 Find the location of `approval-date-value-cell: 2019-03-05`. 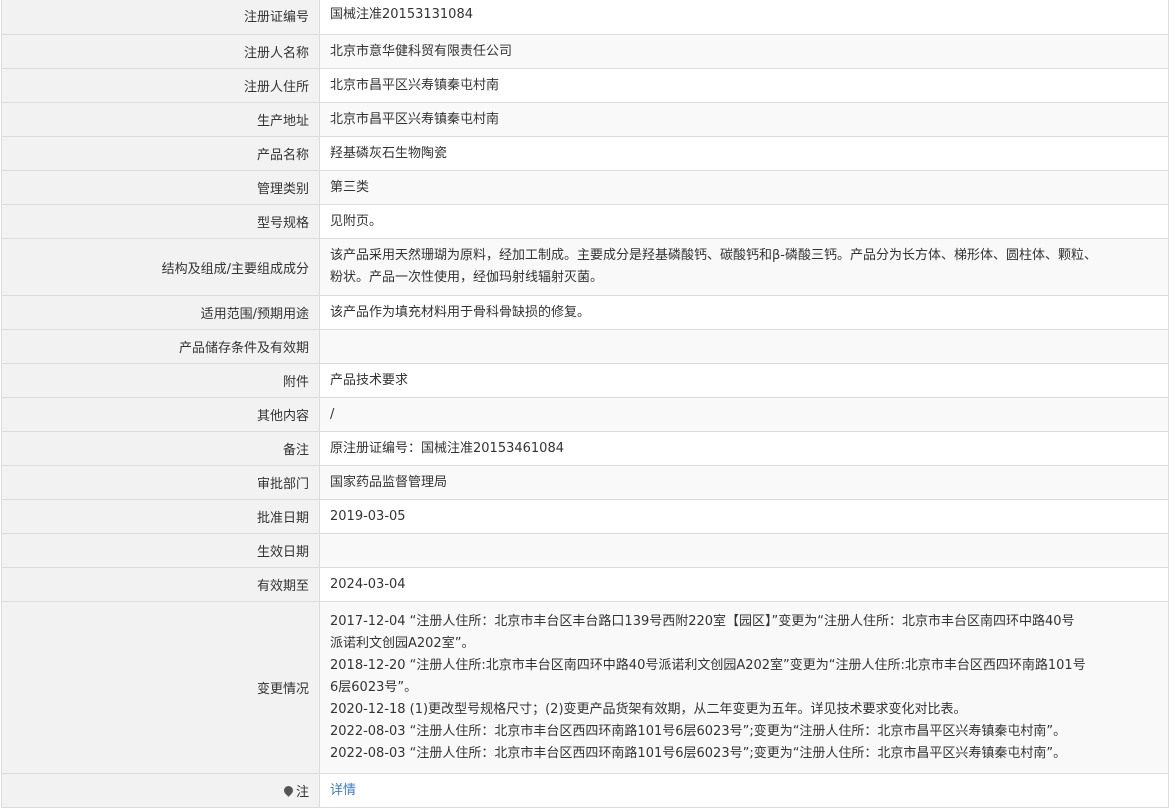

approval-date-value-cell: 2019-03-05 is located at coordinates (744, 516).